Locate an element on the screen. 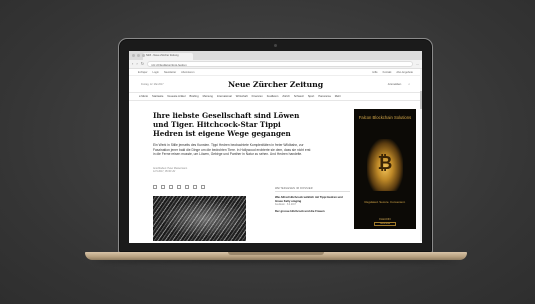 This screenshot has height=304, width=535. extensions-icon: ⋯ is located at coordinates (417, 64).